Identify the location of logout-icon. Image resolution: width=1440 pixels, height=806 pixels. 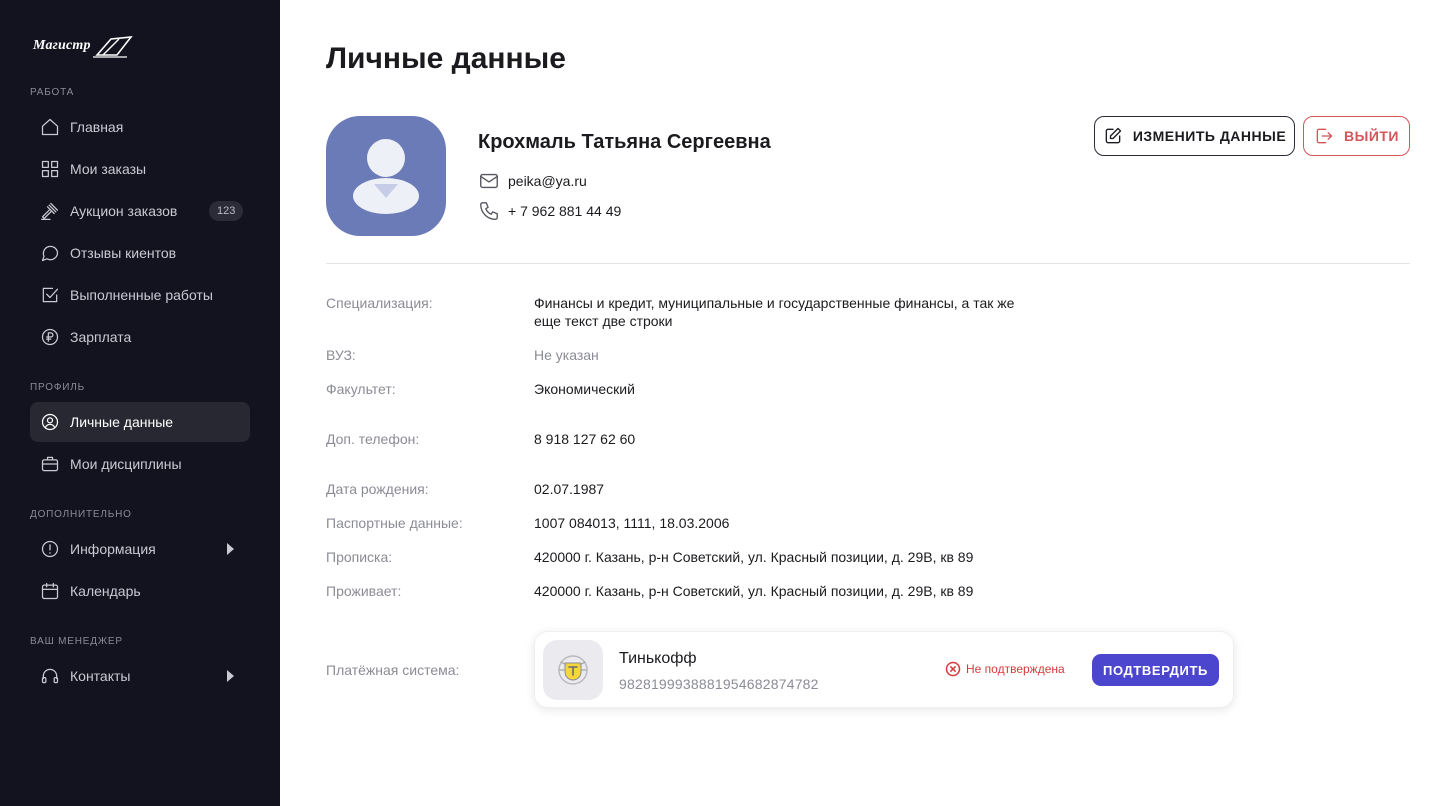
(1324, 136).